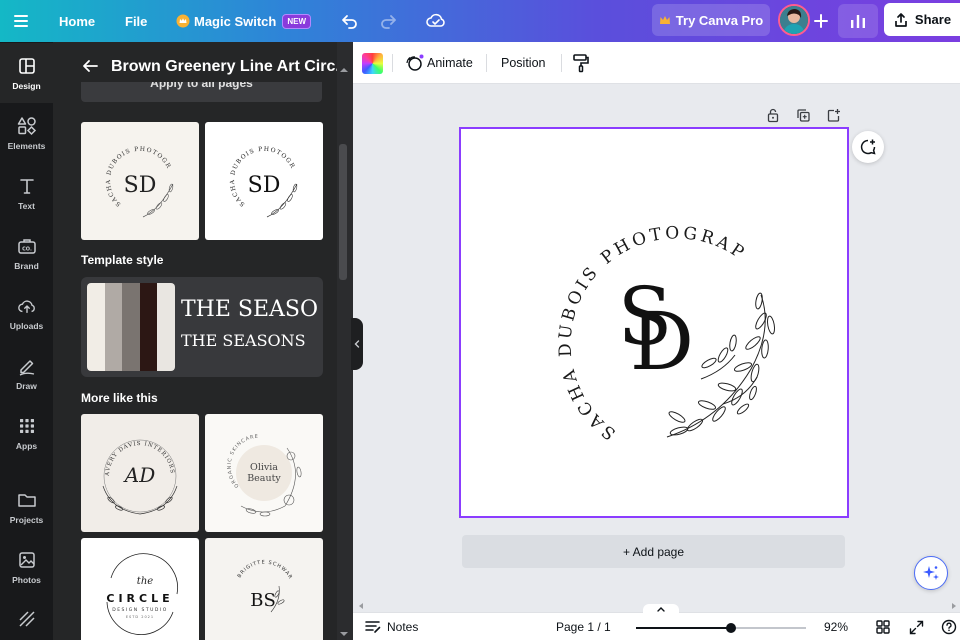  Describe the element at coordinates (392, 63) in the screenshot. I see `toolbar-divider` at that location.